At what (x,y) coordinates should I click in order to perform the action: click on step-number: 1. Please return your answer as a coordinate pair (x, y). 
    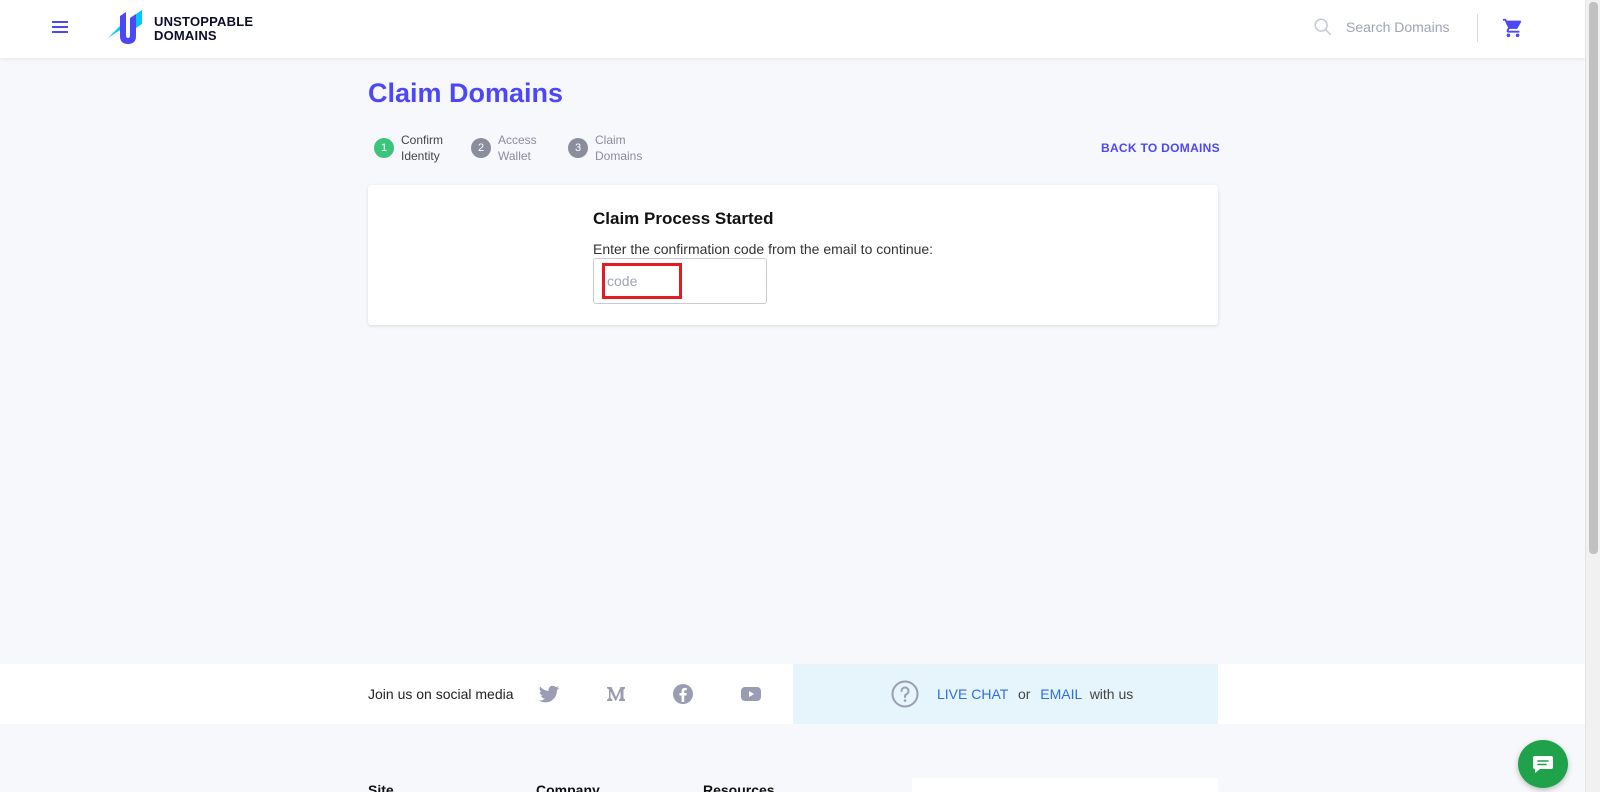
    Looking at the image, I should click on (384, 148).